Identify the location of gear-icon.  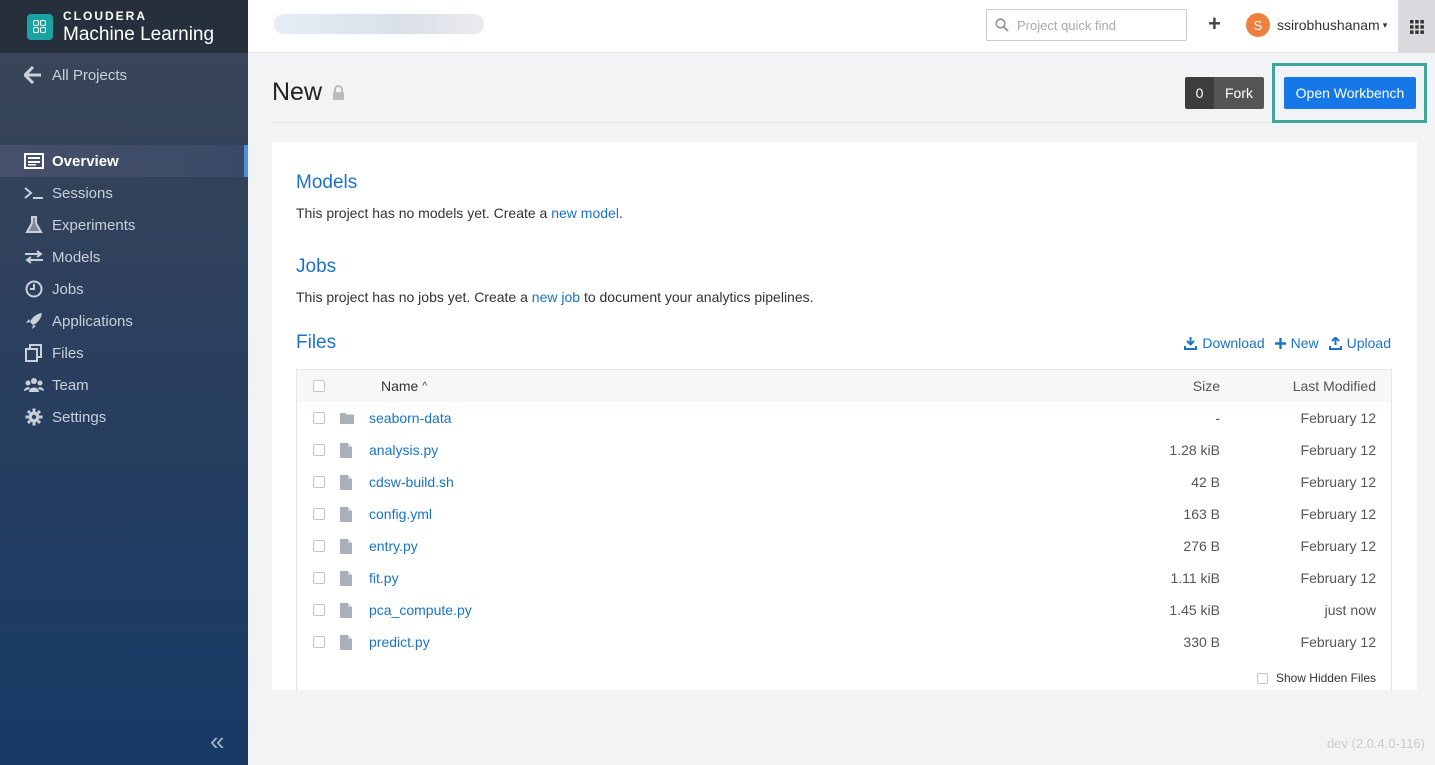
(34, 417).